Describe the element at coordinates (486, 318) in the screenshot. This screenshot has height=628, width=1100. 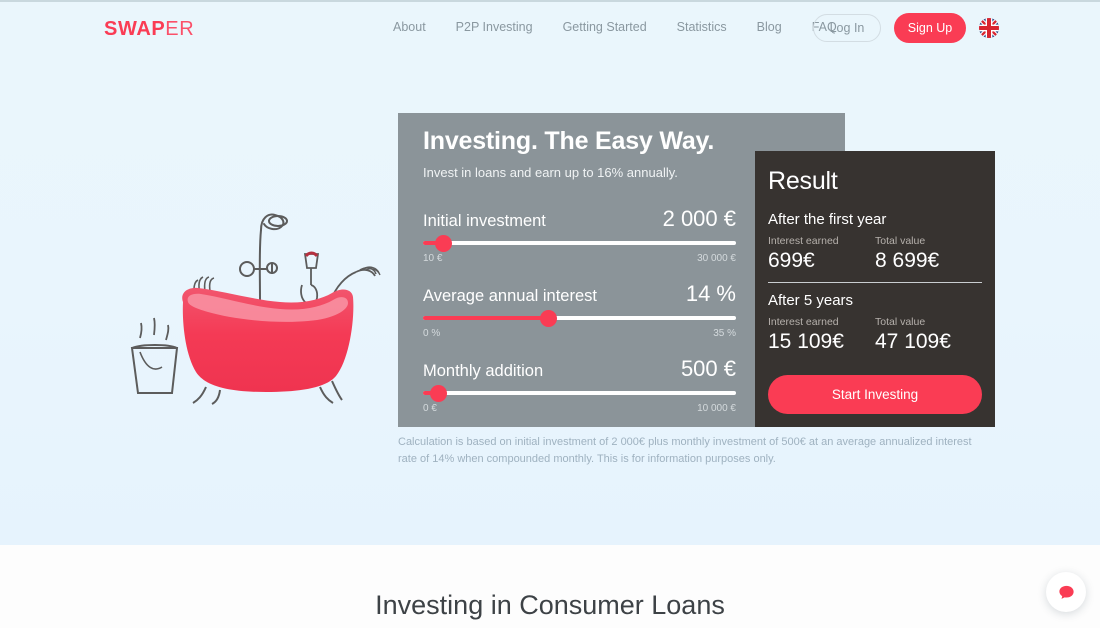
I see `slider-fill` at that location.